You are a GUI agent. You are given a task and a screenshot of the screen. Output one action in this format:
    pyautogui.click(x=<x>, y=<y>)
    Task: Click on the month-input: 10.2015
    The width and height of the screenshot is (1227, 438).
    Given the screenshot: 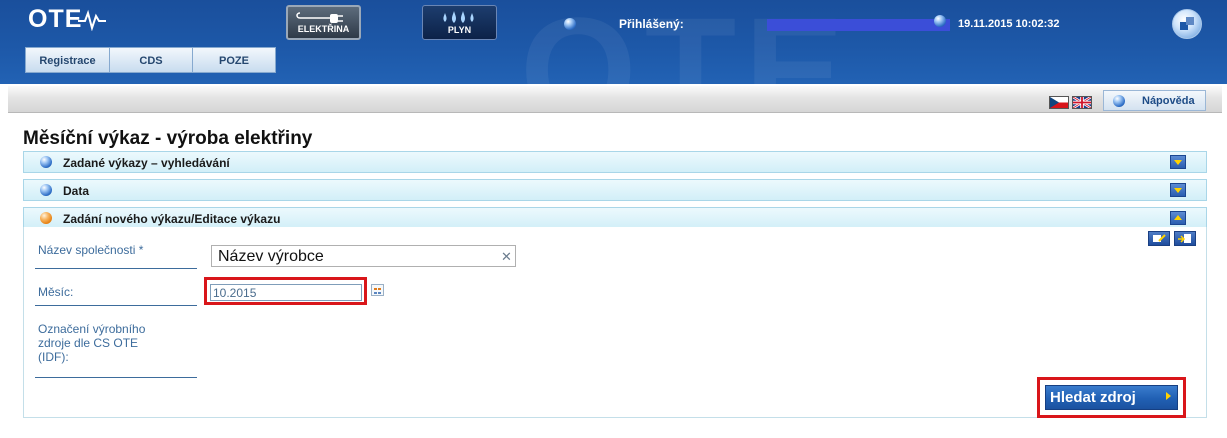 What is the action you would take?
    pyautogui.click(x=286, y=292)
    